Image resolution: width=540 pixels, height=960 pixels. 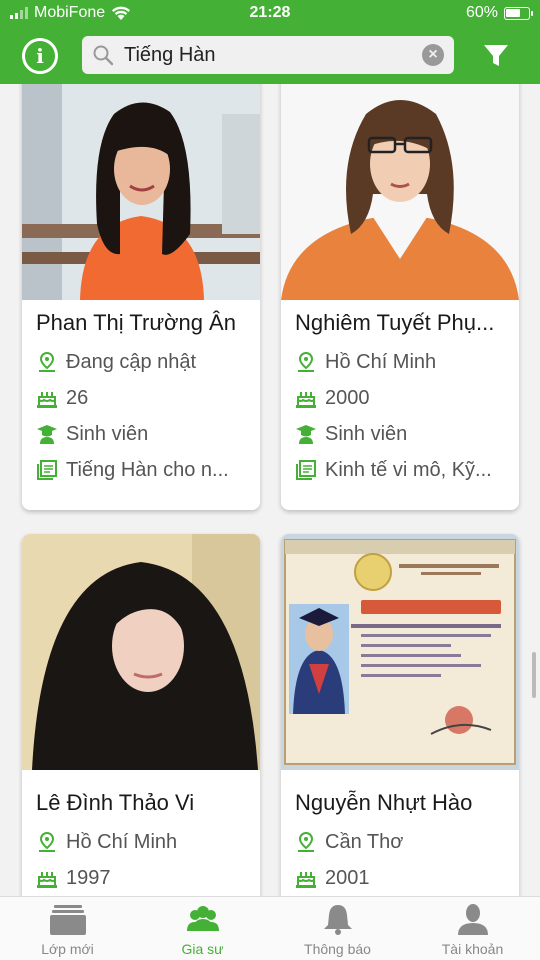 I want to click on clear-search-button: ×, so click(x=433, y=55).